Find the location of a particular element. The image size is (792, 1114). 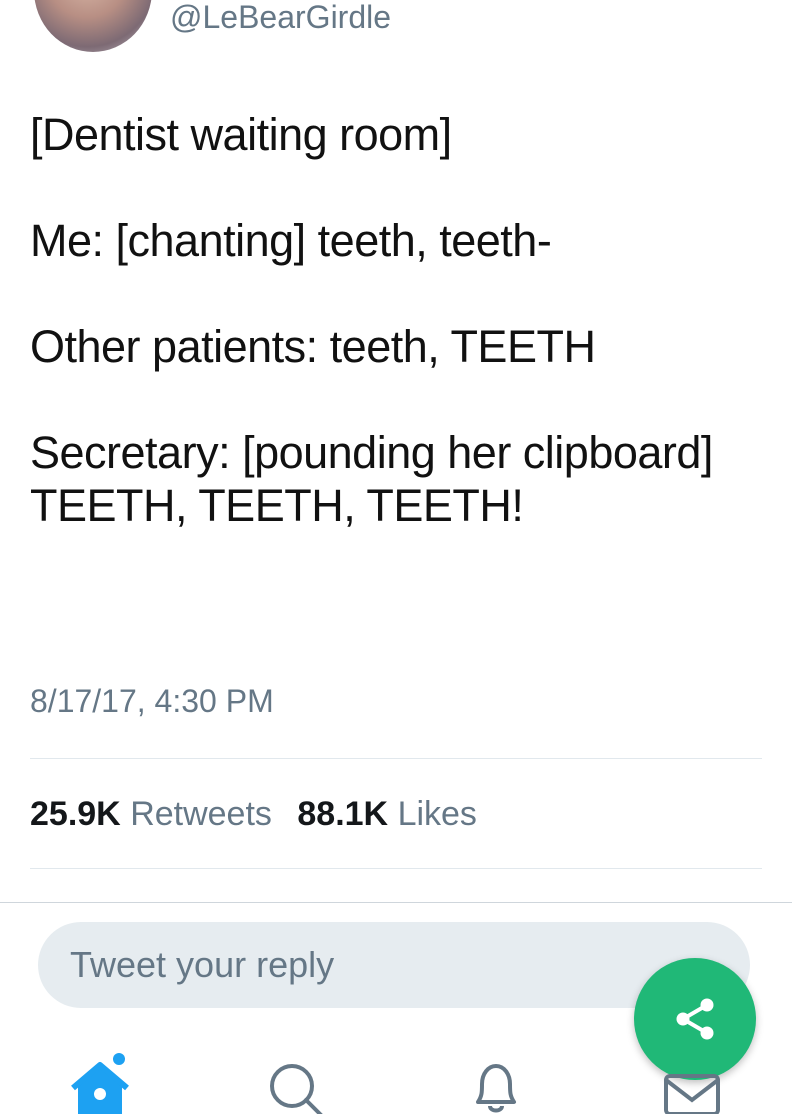

nav-search-tab is located at coordinates (296, 1087).